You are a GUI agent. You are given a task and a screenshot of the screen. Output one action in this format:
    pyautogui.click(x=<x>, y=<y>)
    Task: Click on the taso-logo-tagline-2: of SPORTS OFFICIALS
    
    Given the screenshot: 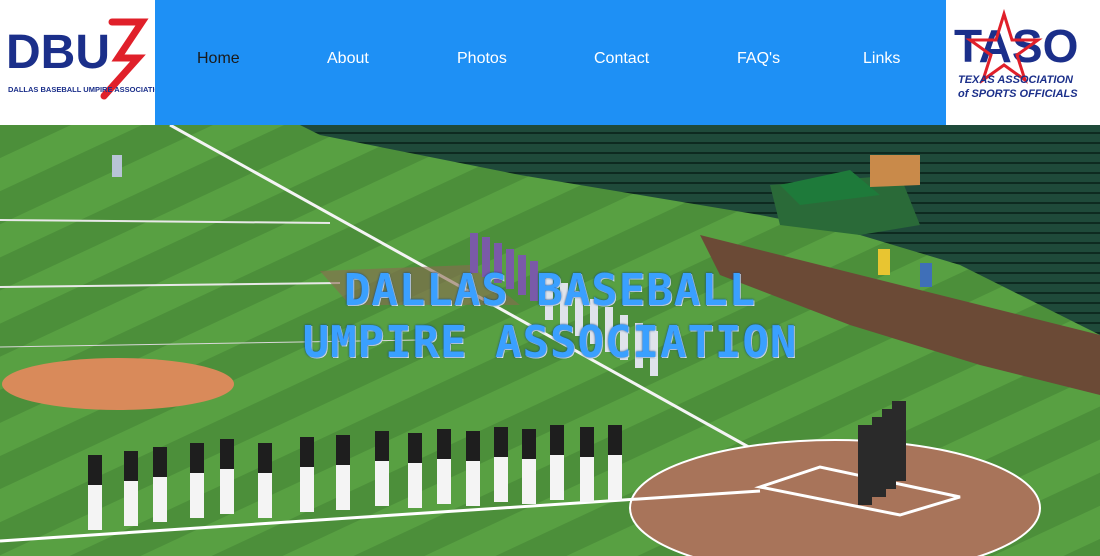 What is the action you would take?
    pyautogui.click(x=1018, y=94)
    